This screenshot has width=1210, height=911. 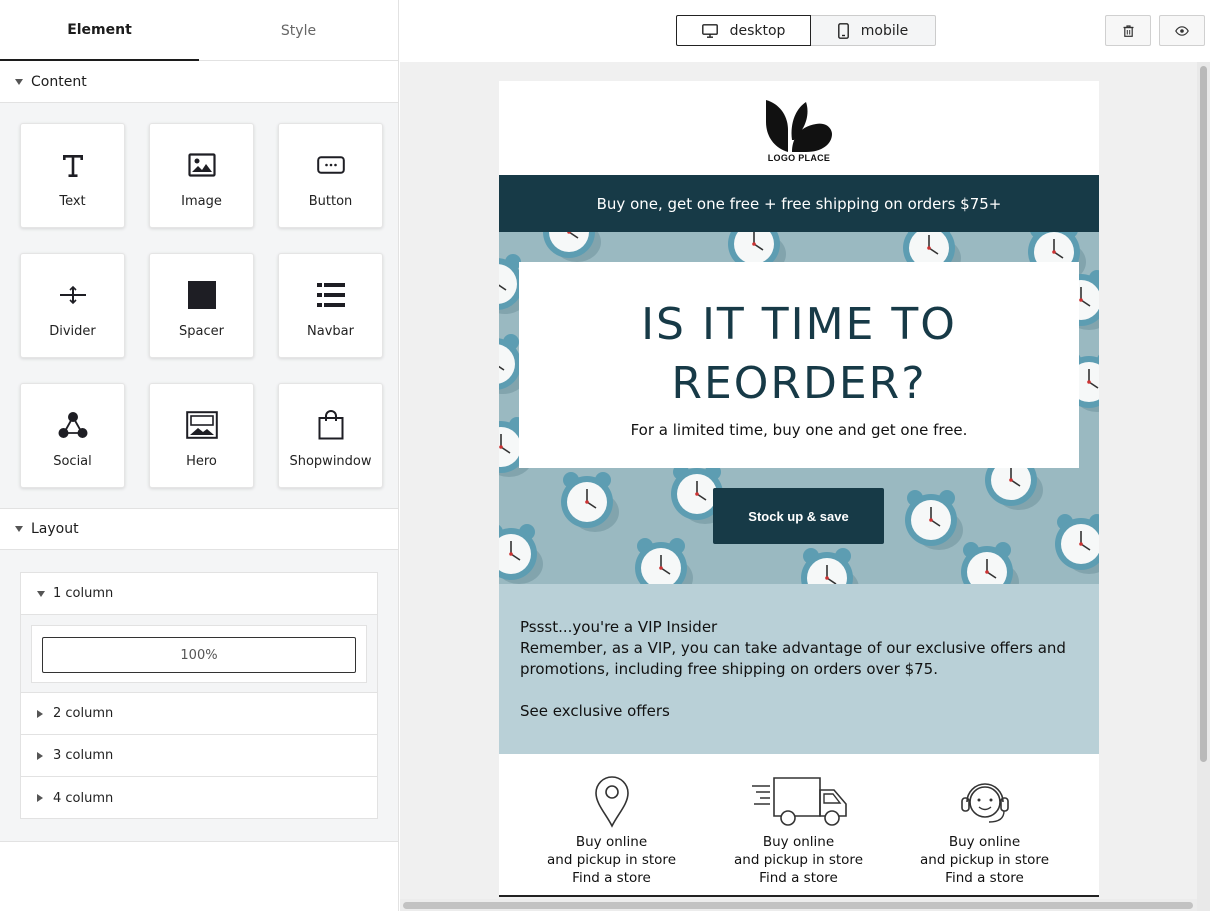 What do you see at coordinates (619, 627) in the screenshot?
I see `vip-title: Pssst...you're a VIP Insider` at bounding box center [619, 627].